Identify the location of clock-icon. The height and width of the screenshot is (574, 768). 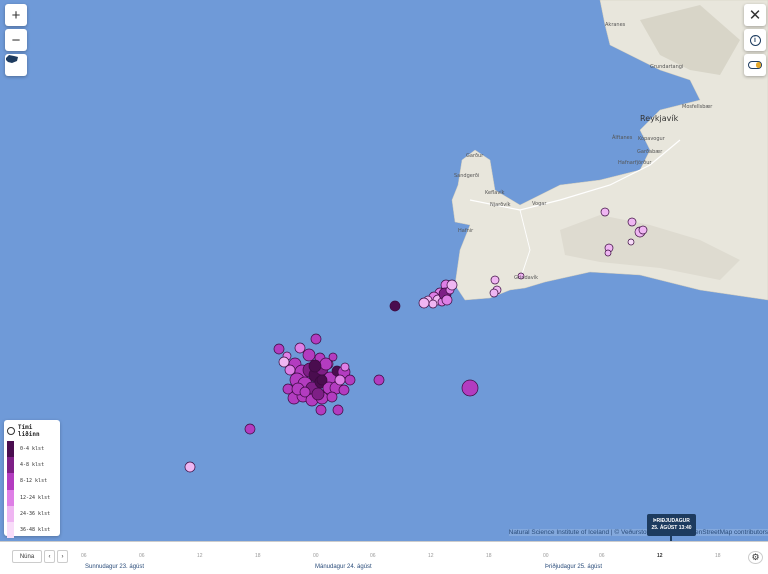
(11, 431).